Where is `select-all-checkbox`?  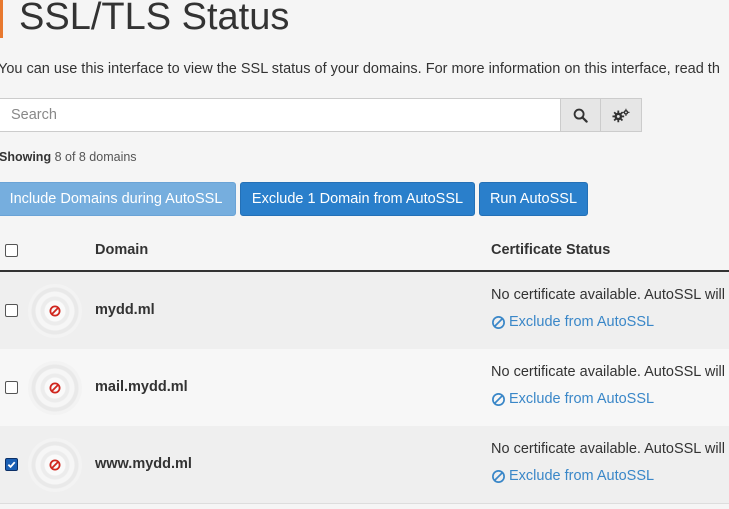 select-all-checkbox is located at coordinates (11, 250).